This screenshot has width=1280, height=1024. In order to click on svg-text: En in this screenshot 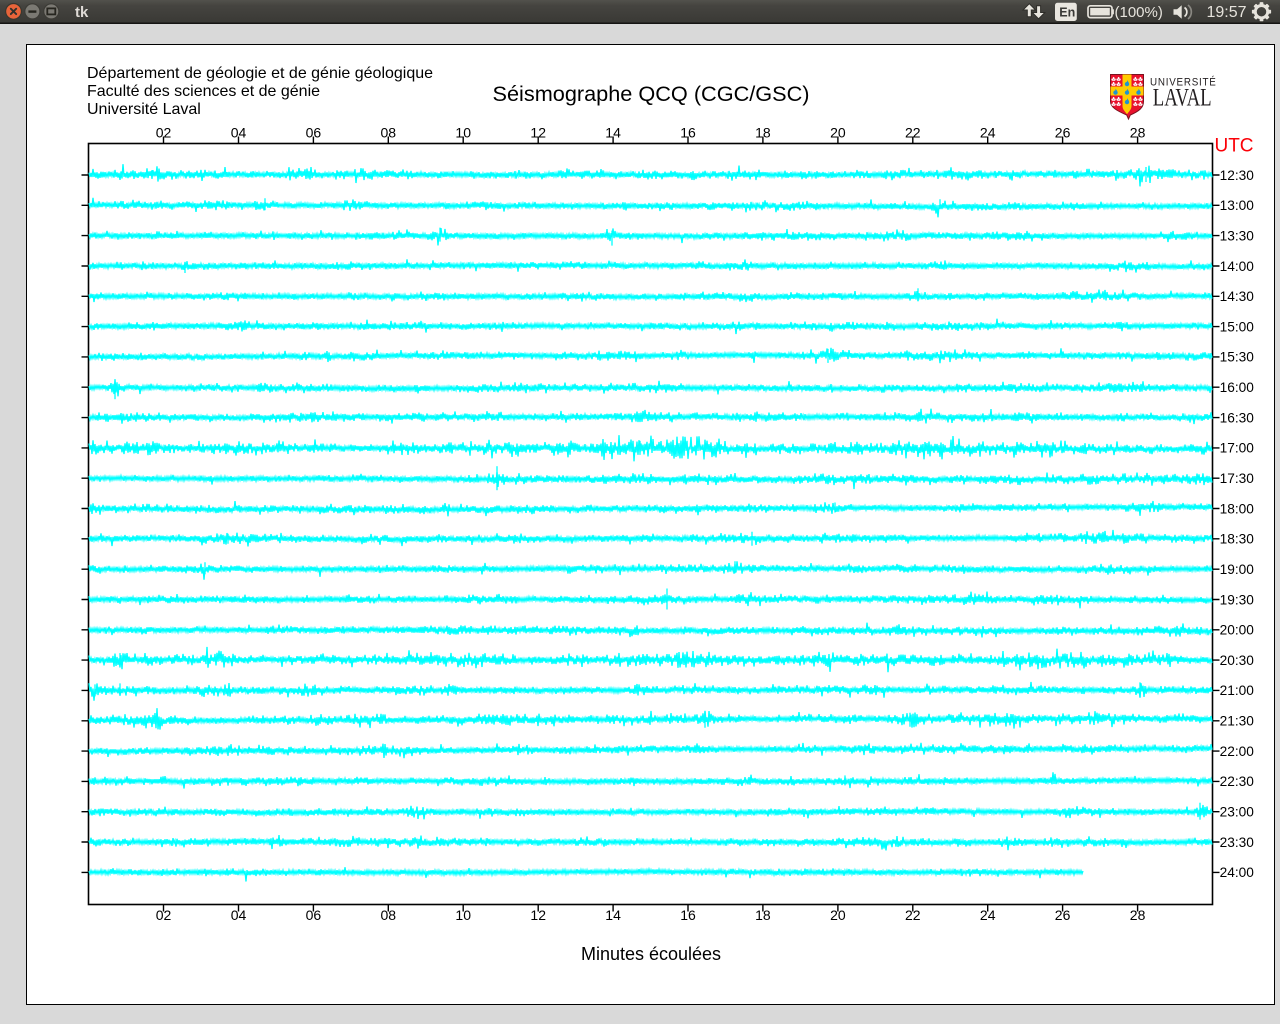, I will do `click(1067, 12)`.